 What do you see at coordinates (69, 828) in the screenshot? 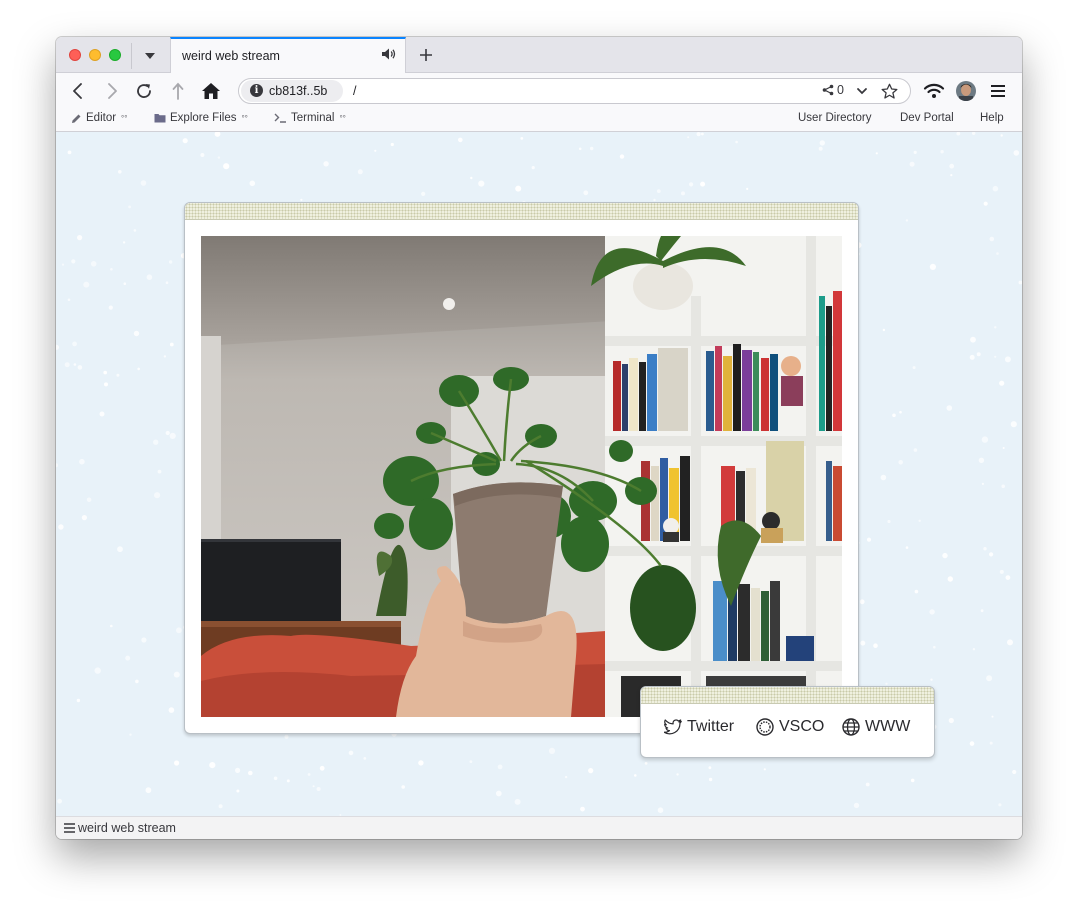
I see `menu-lines-icon` at bounding box center [69, 828].